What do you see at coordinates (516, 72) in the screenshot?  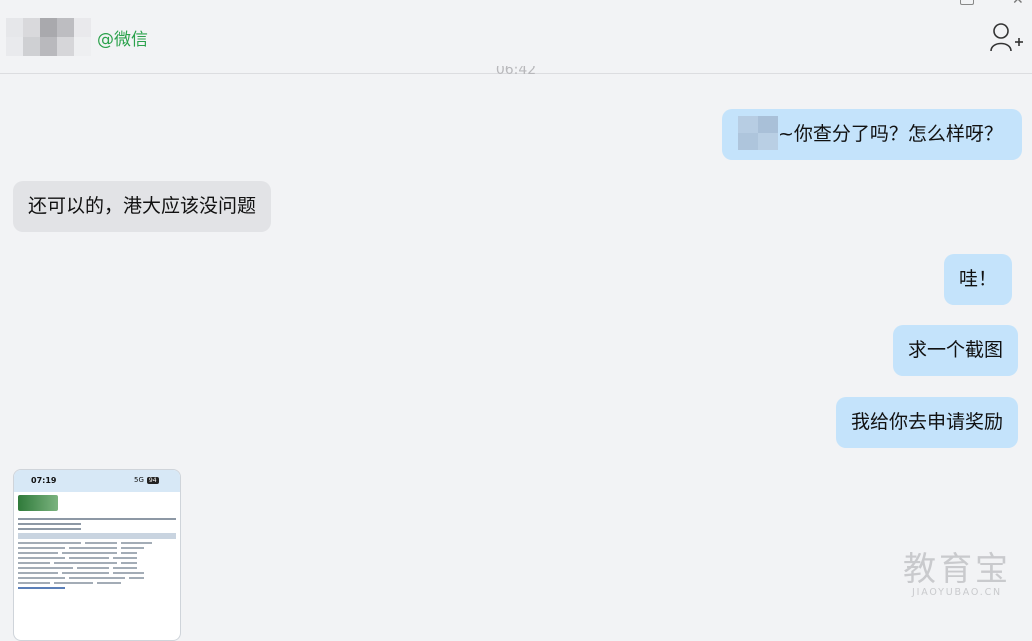 I see `message-timestamp: 06:42` at bounding box center [516, 72].